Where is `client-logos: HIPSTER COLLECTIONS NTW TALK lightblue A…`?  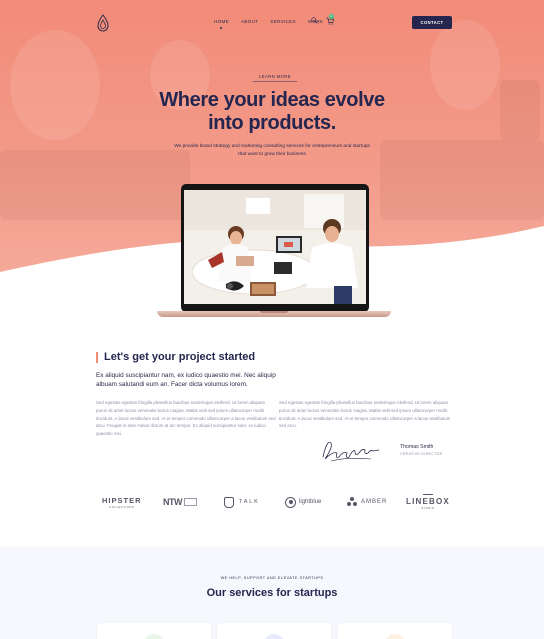
client-logos: HIPSTER COLLECTIONS NTW TALK lightblue A… is located at coordinates (275, 502).